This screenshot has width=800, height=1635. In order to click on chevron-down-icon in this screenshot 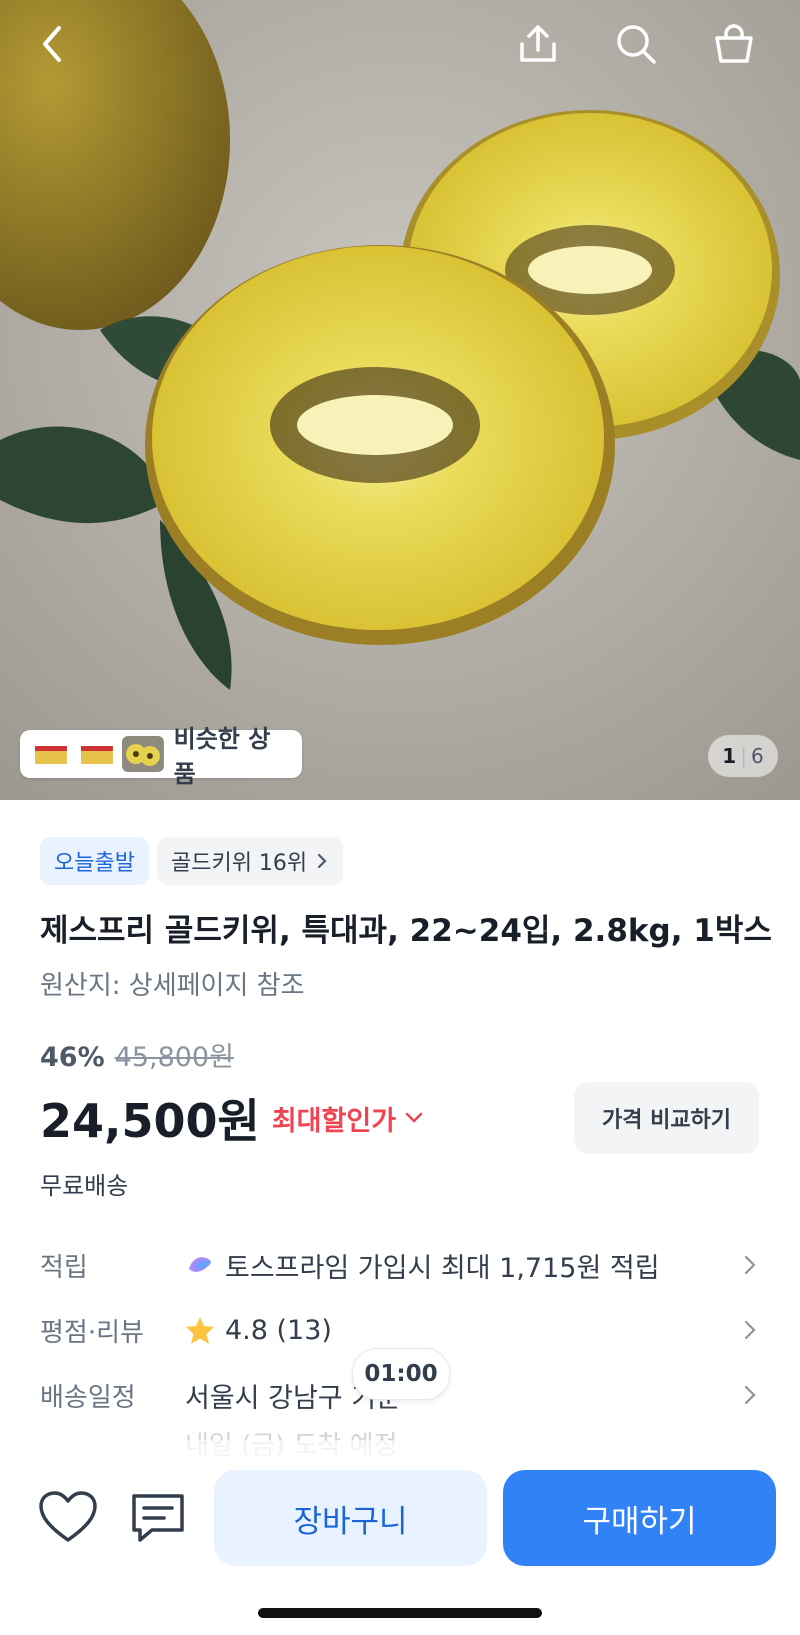, I will do `click(414, 1118)`.